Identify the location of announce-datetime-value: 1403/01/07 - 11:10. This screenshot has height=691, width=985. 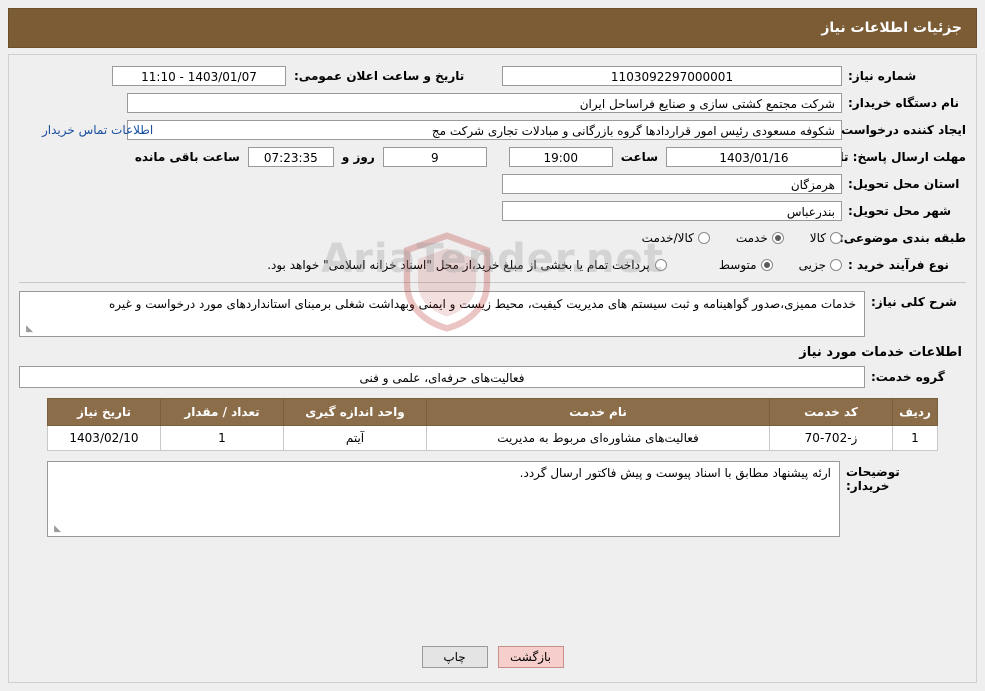
(199, 76).